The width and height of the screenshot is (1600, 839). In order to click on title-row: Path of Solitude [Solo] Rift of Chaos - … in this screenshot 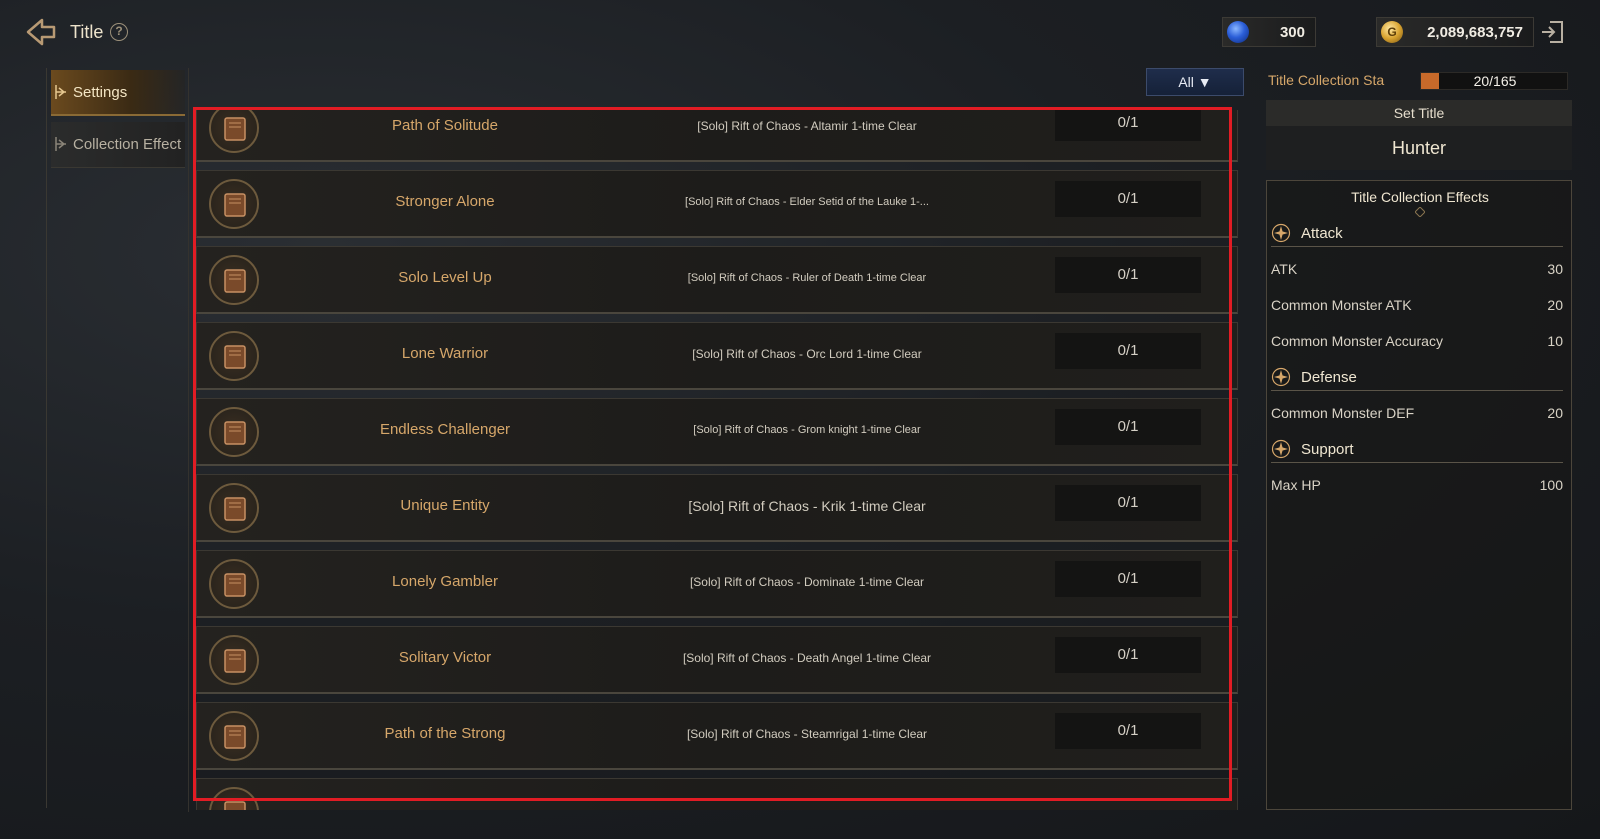, I will do `click(717, 136)`.